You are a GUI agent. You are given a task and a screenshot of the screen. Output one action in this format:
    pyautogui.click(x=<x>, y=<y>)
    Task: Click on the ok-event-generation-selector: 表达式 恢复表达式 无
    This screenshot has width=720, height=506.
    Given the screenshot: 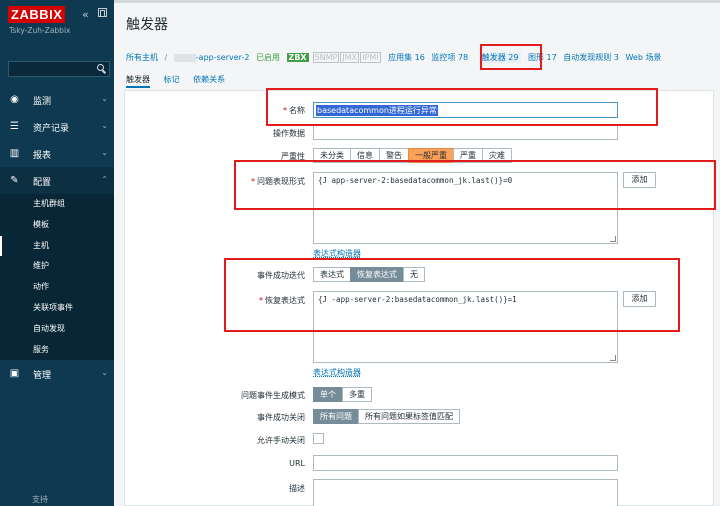 What is the action you would take?
    pyautogui.click(x=369, y=274)
    